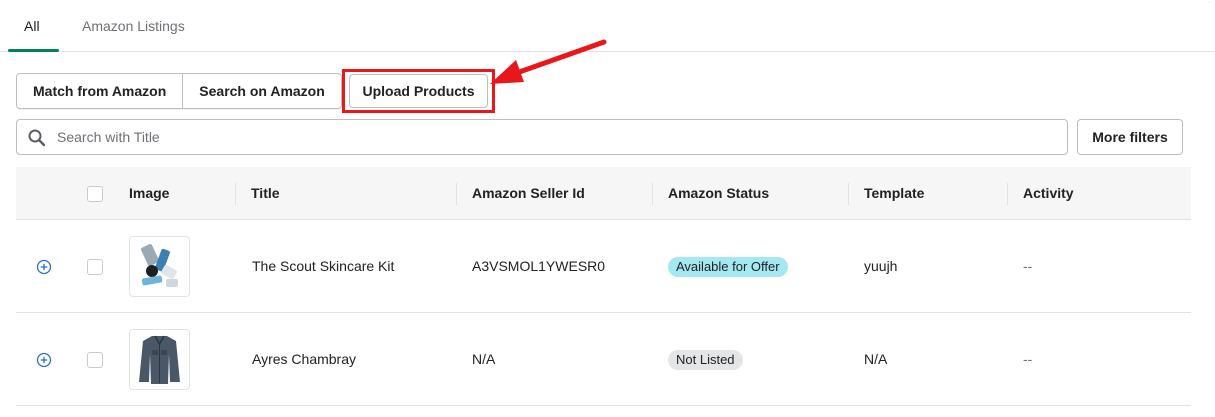 The width and height of the screenshot is (1215, 417). Describe the element at coordinates (1048, 193) in the screenshot. I see `header-activity: Activity` at that location.